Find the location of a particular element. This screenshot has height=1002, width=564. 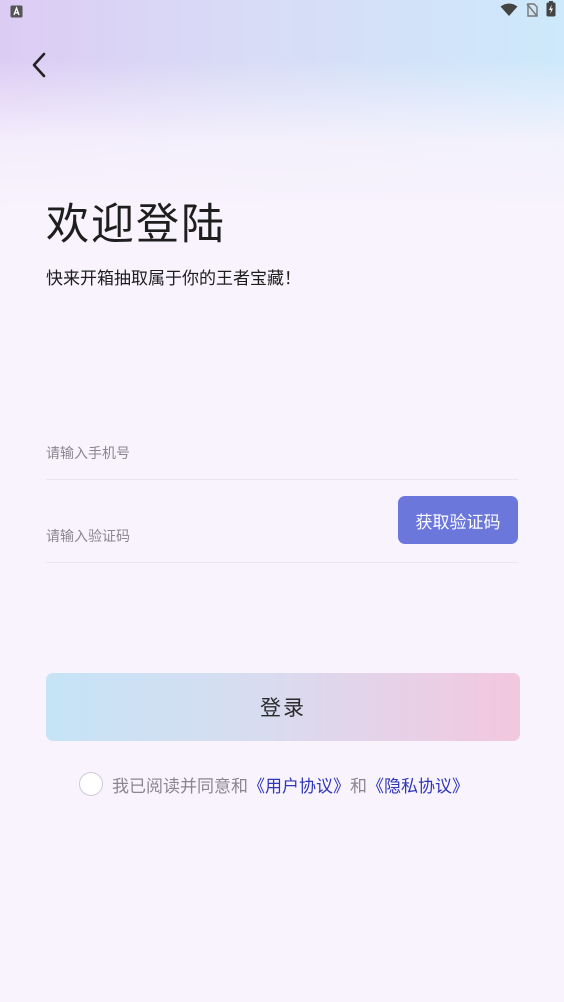

phone-field is located at coordinates (282, 451).